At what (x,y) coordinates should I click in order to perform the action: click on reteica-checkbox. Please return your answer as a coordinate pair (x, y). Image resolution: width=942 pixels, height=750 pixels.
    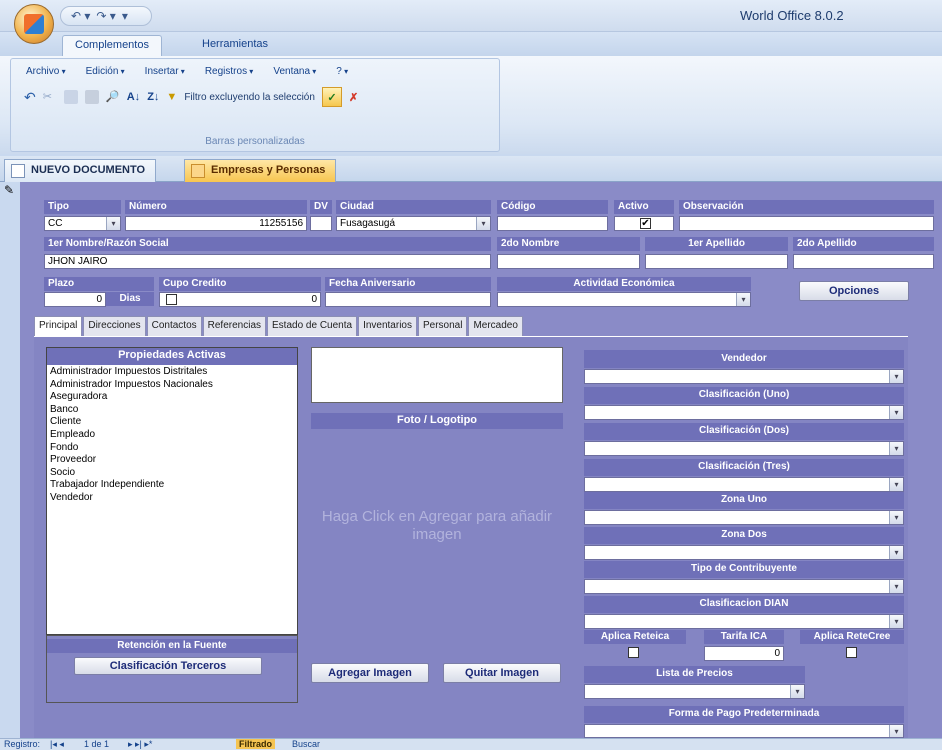
    Looking at the image, I should click on (633, 652).